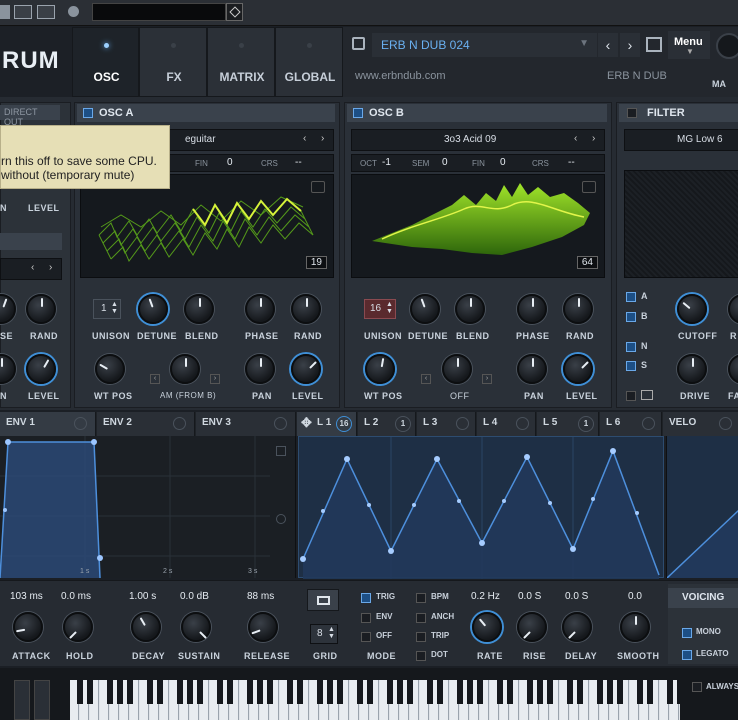 Image resolution: width=738 pixels, height=720 pixels. What do you see at coordinates (241, 62) in the screenshot?
I see `tab-matrix: MATRIX` at bounding box center [241, 62].